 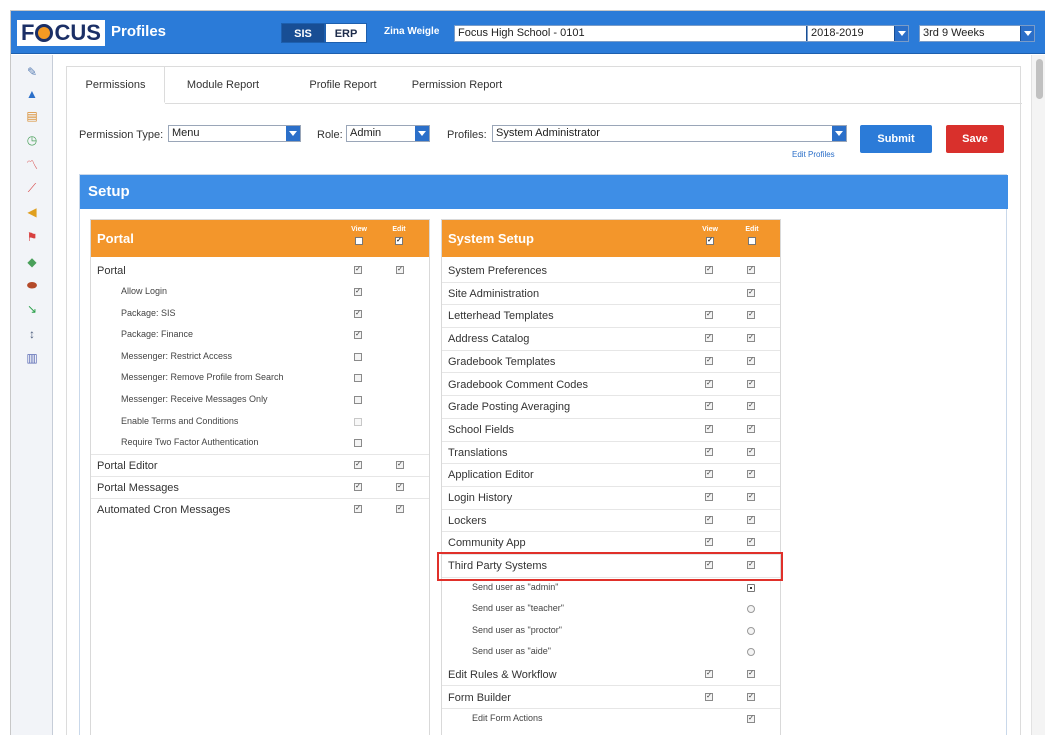 I want to click on save-button: Save, so click(x=975, y=139).